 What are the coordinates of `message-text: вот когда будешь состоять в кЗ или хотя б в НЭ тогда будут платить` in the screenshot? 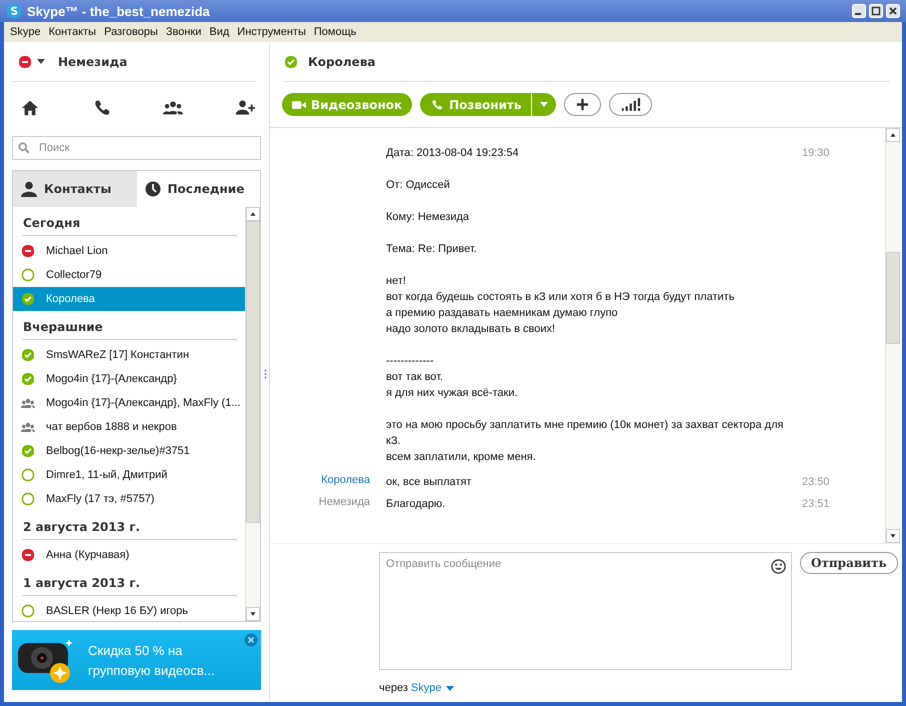 It's located at (561, 297).